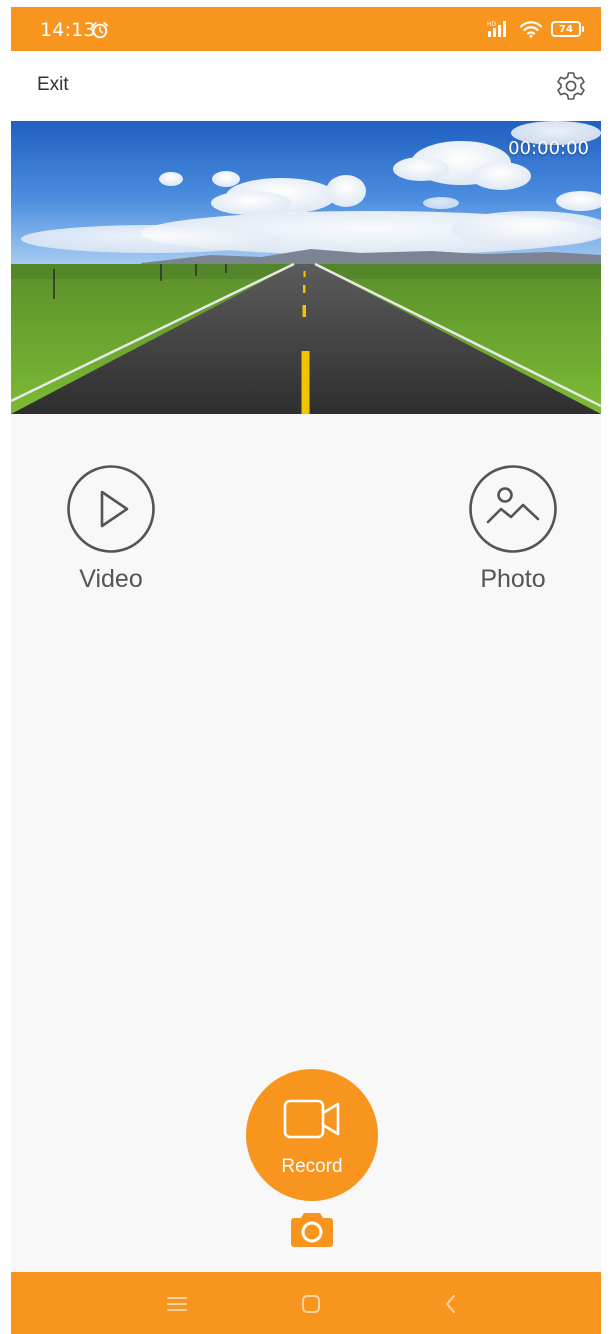  Describe the element at coordinates (451, 1304) in the screenshot. I see `back-icon` at that location.